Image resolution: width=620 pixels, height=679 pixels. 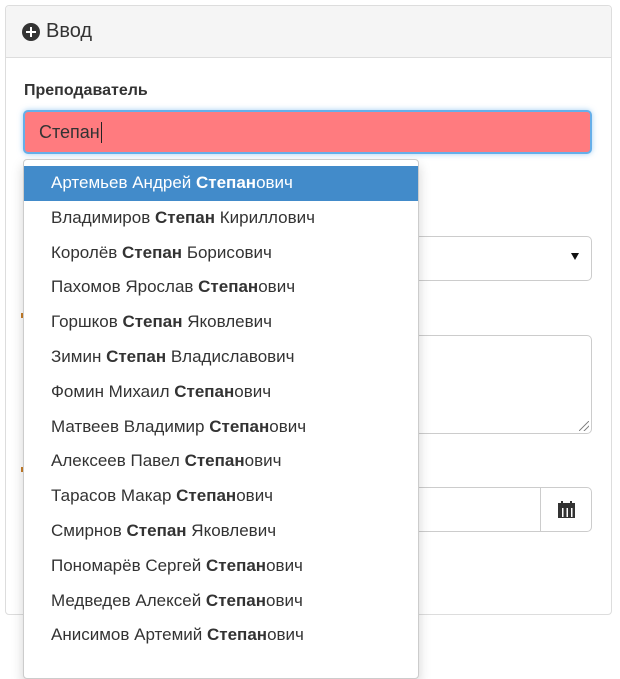 I want to click on suggestion-item: Медведев Алексей Степанович, so click(x=221, y=601).